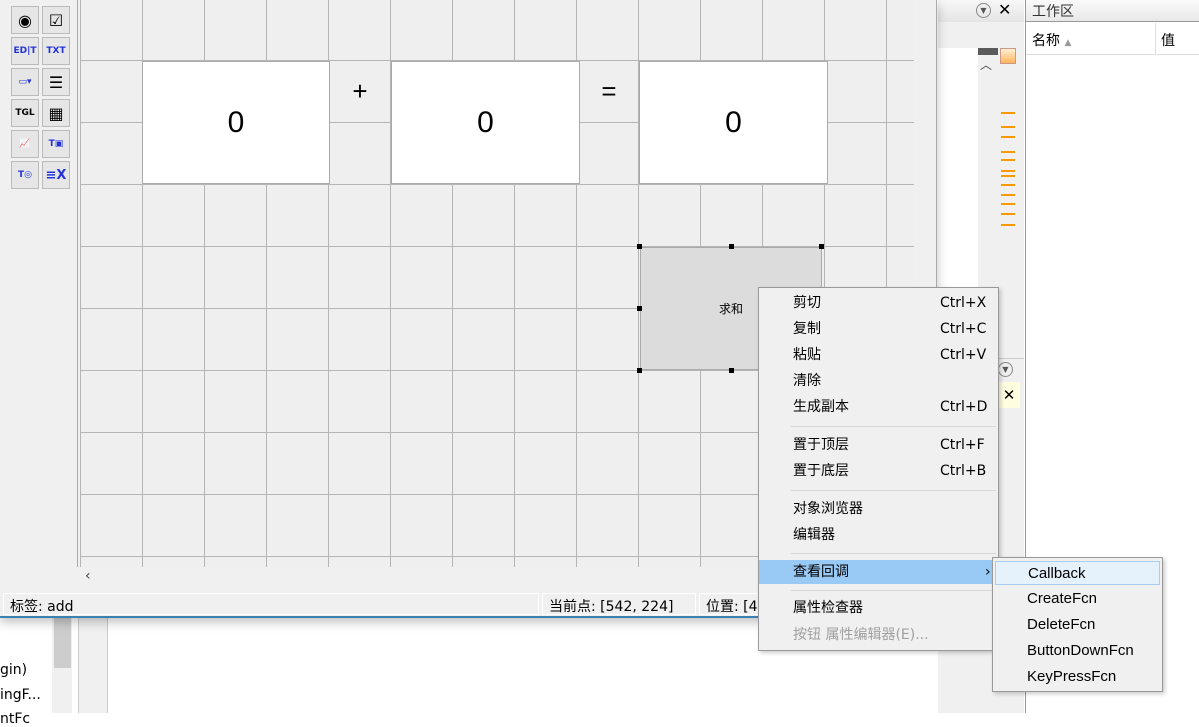  What do you see at coordinates (821, 471) in the screenshot?
I see `menu-item-label: 置于底层` at bounding box center [821, 471].